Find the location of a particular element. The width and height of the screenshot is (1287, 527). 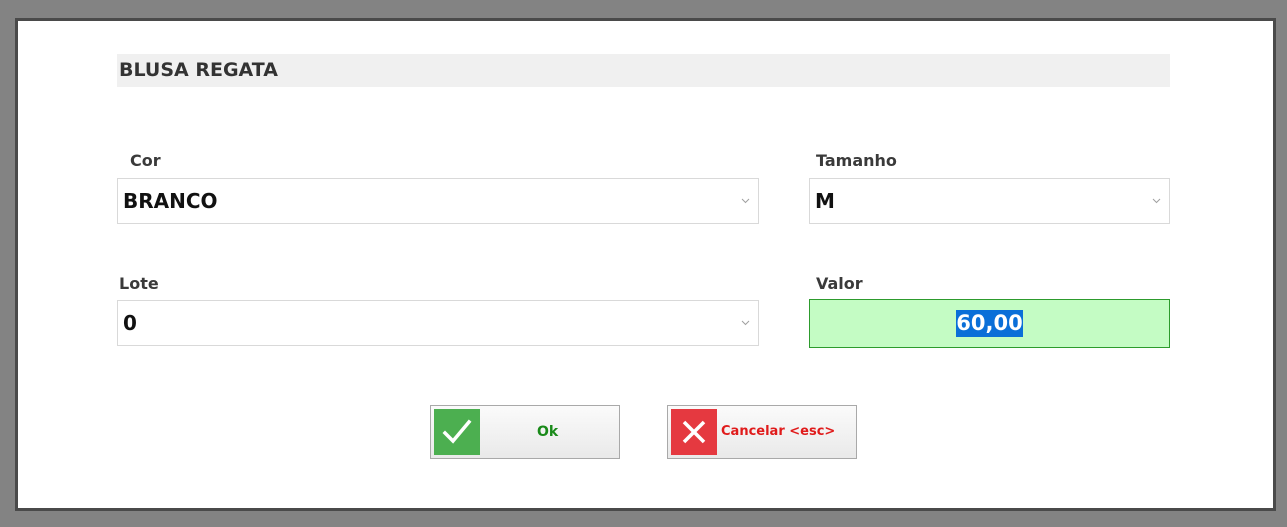

tamanho-value: M is located at coordinates (825, 201).